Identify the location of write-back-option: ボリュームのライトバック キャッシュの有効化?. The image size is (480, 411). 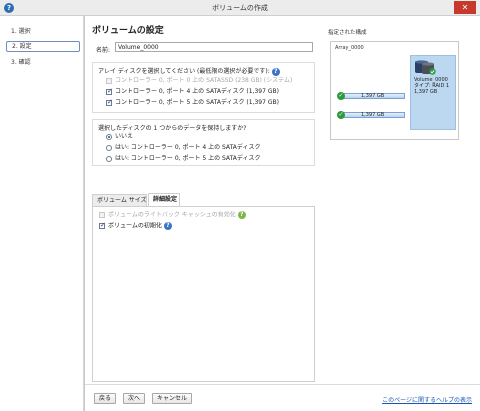
(172, 215).